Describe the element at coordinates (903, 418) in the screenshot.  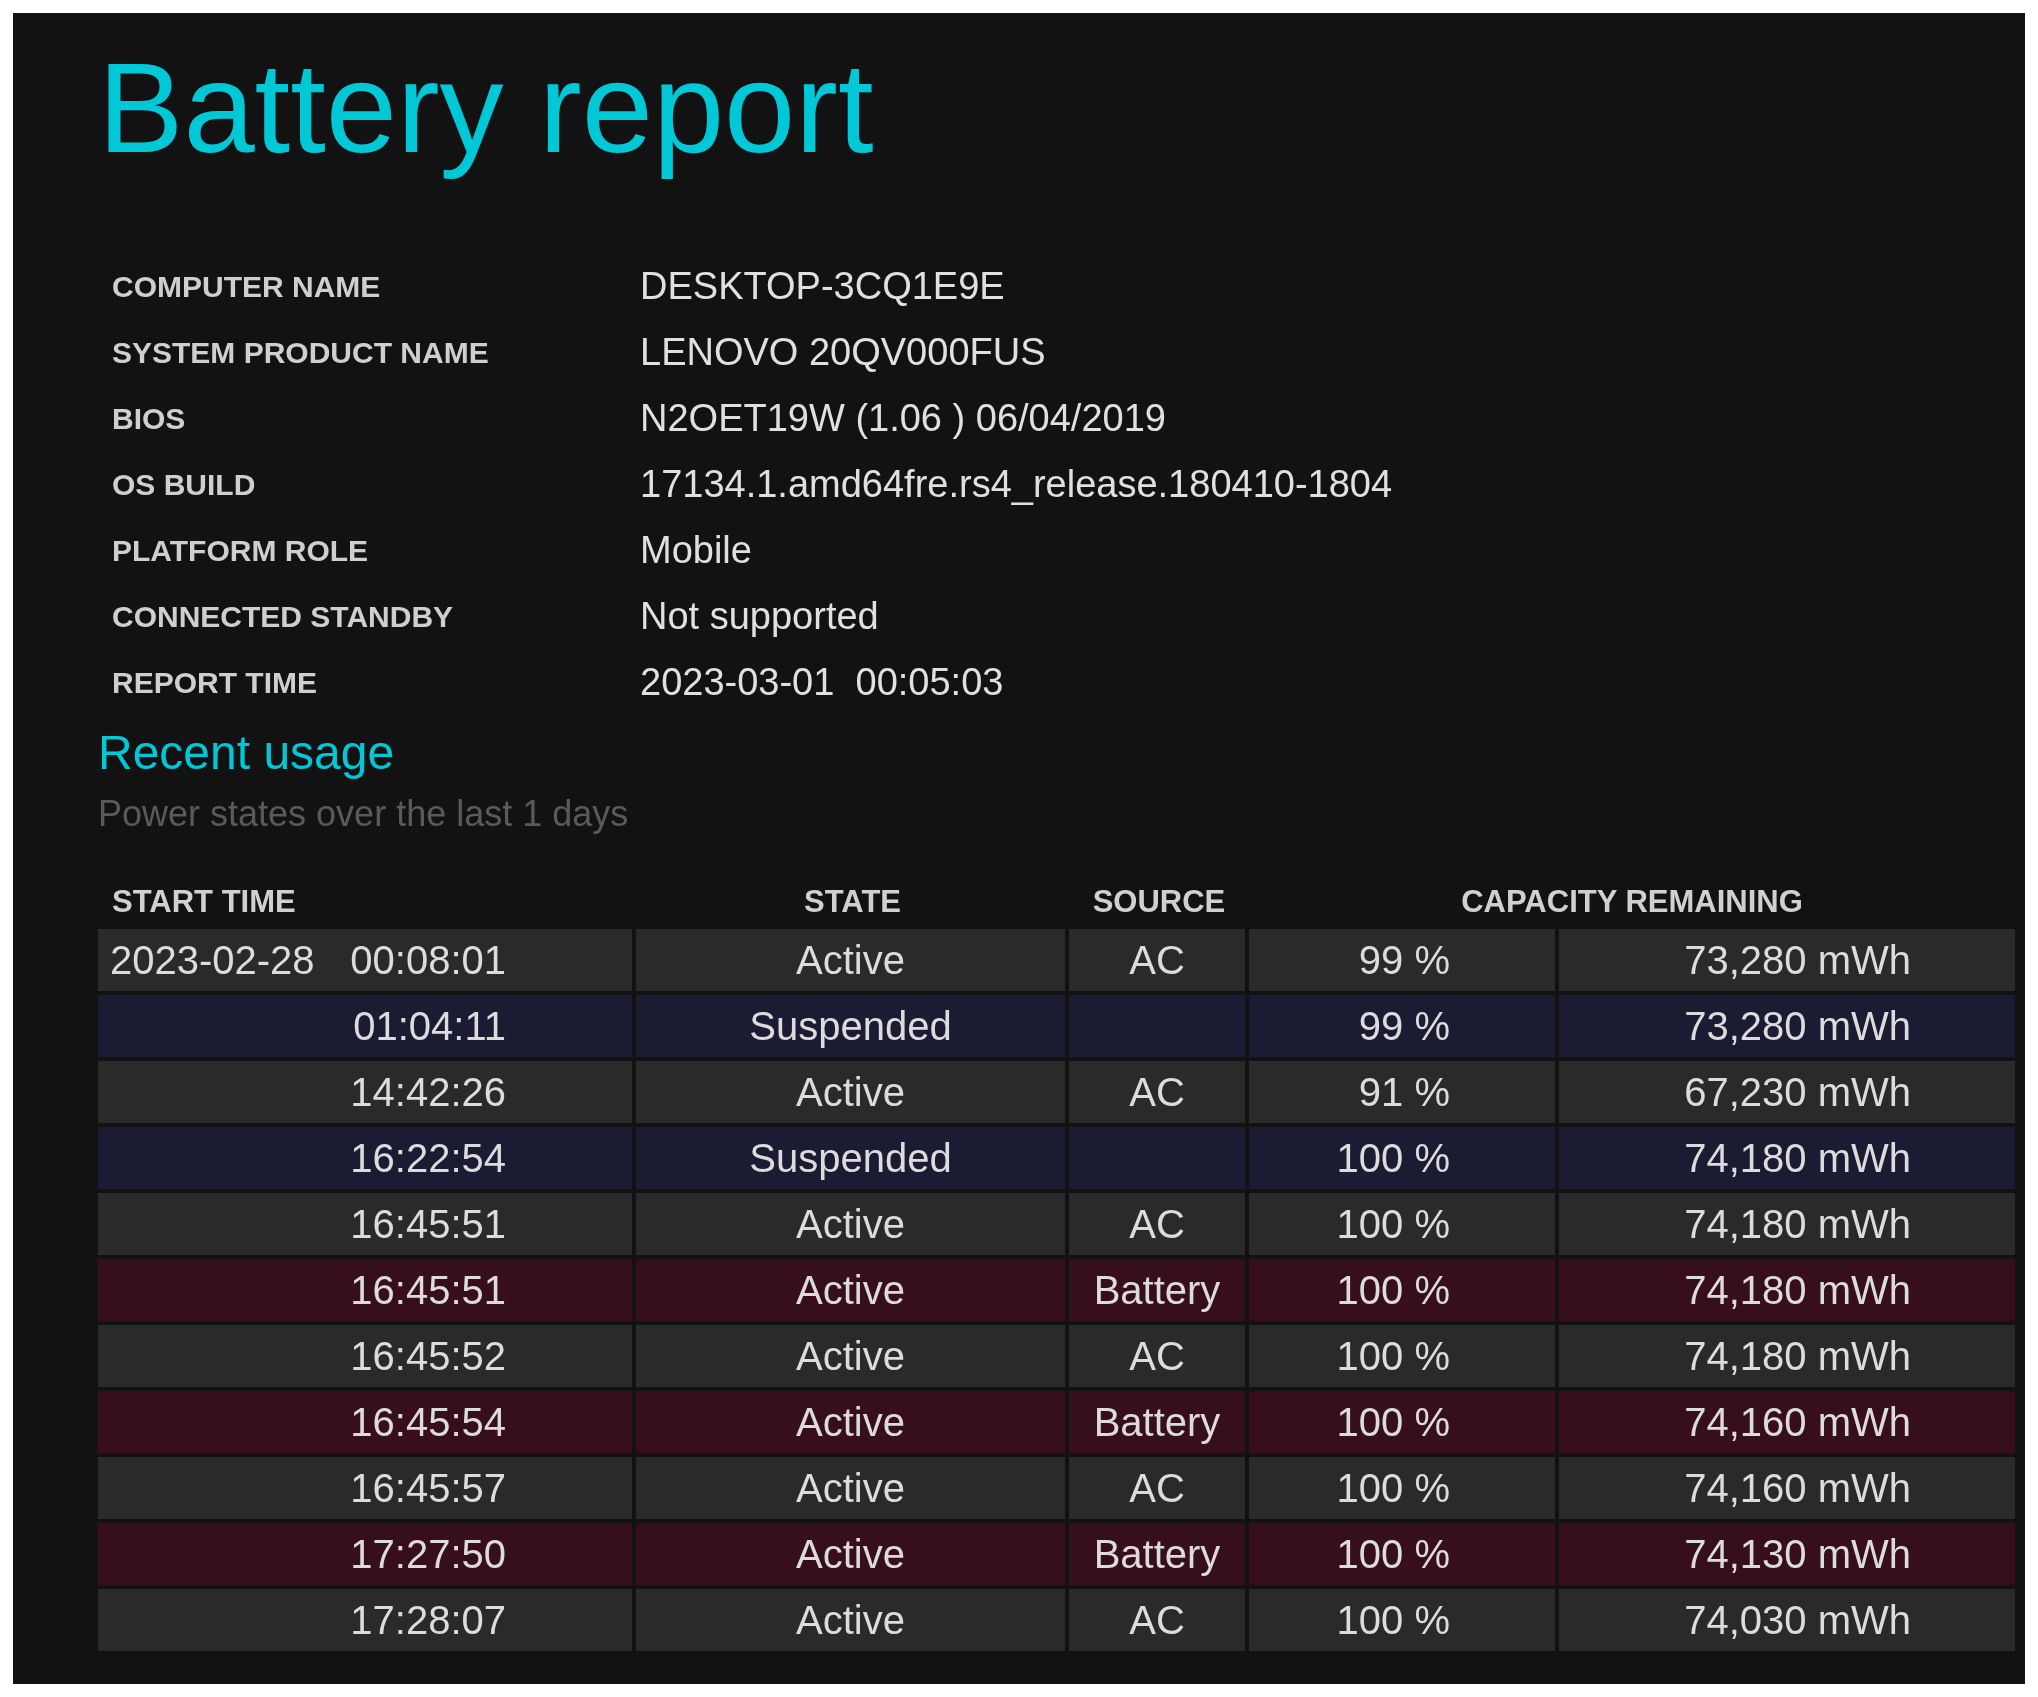
I see `info-value: N2OET19W (1.06 ) 06/04/2019` at that location.